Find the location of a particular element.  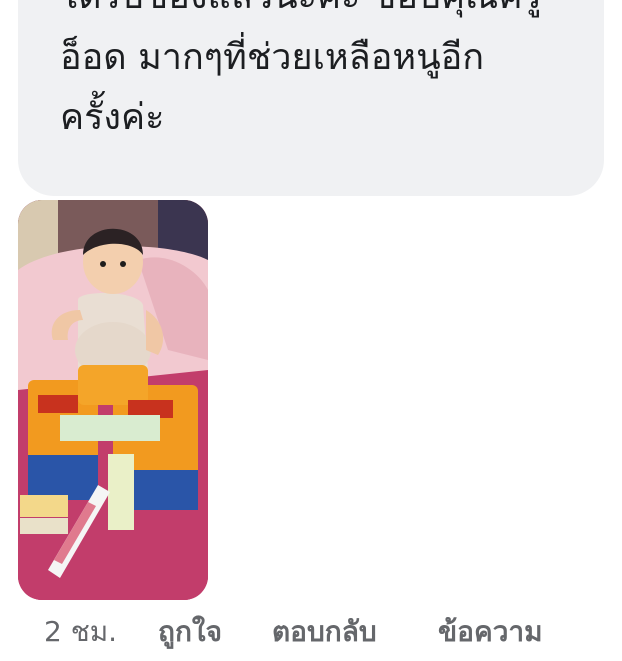

comment-timestamp: 2 ชม. is located at coordinates (81, 631).